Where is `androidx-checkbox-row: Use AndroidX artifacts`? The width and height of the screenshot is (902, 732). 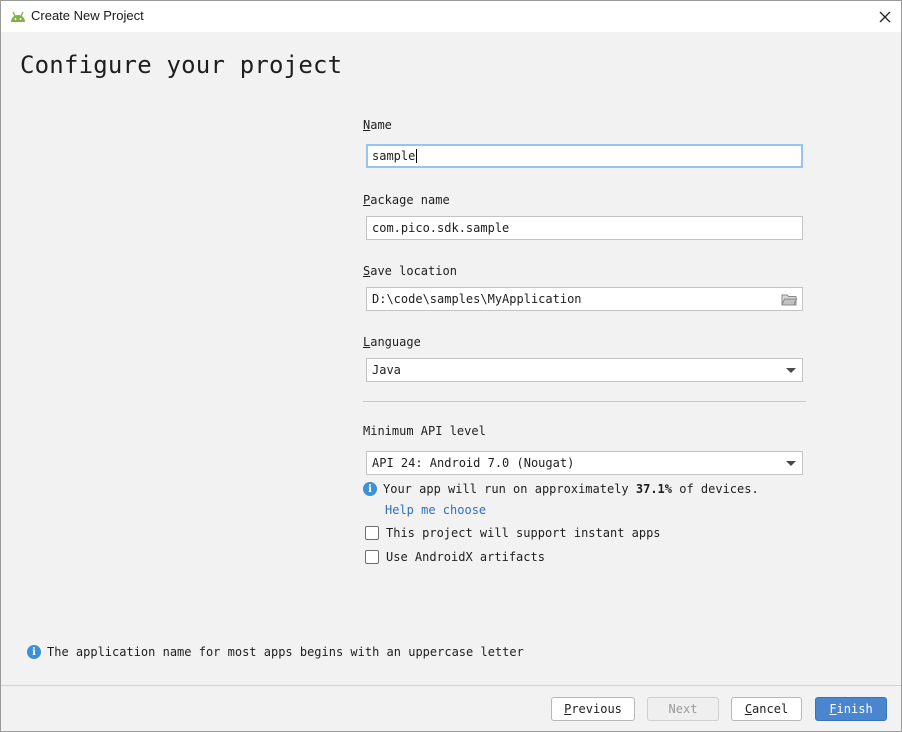 androidx-checkbox-row: Use AndroidX artifacts is located at coordinates (455, 557).